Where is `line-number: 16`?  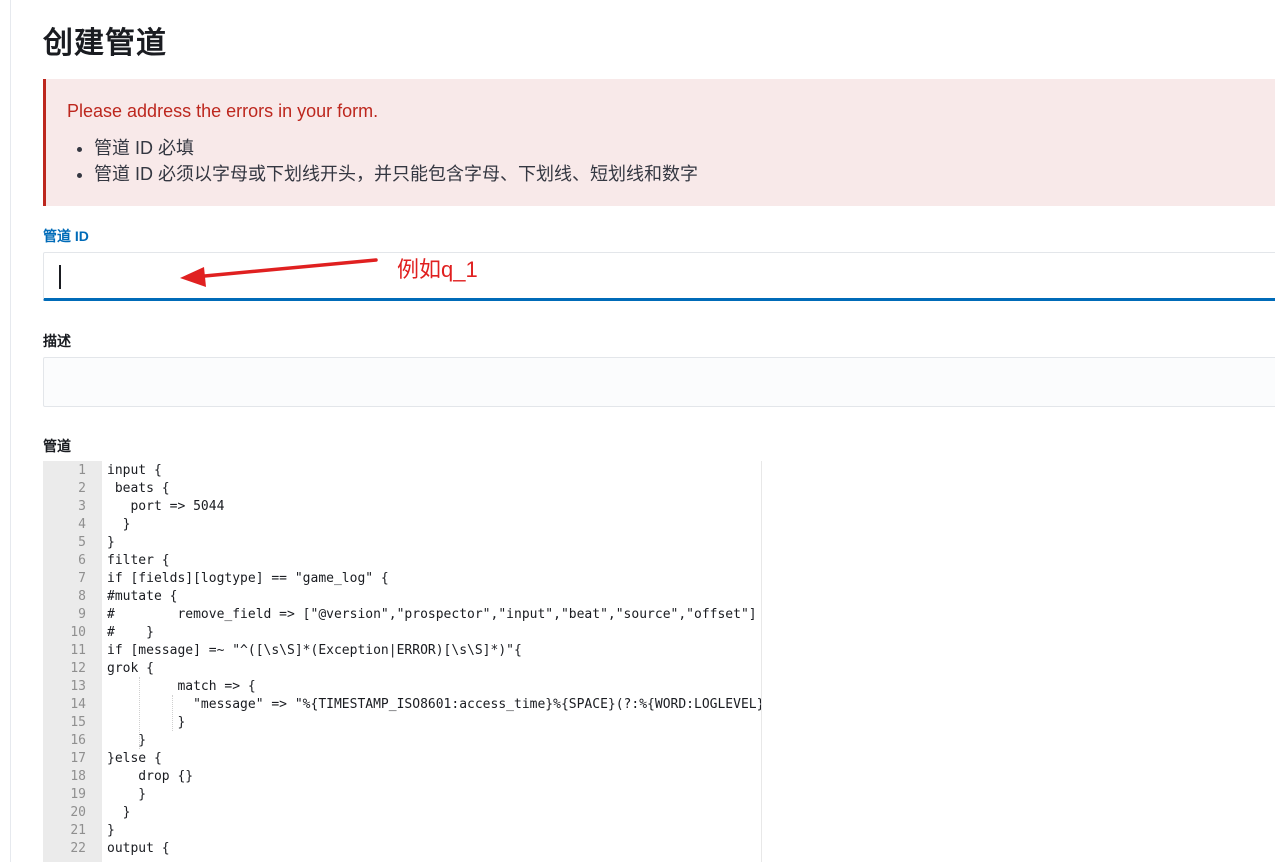 line-number: 16 is located at coordinates (78, 740).